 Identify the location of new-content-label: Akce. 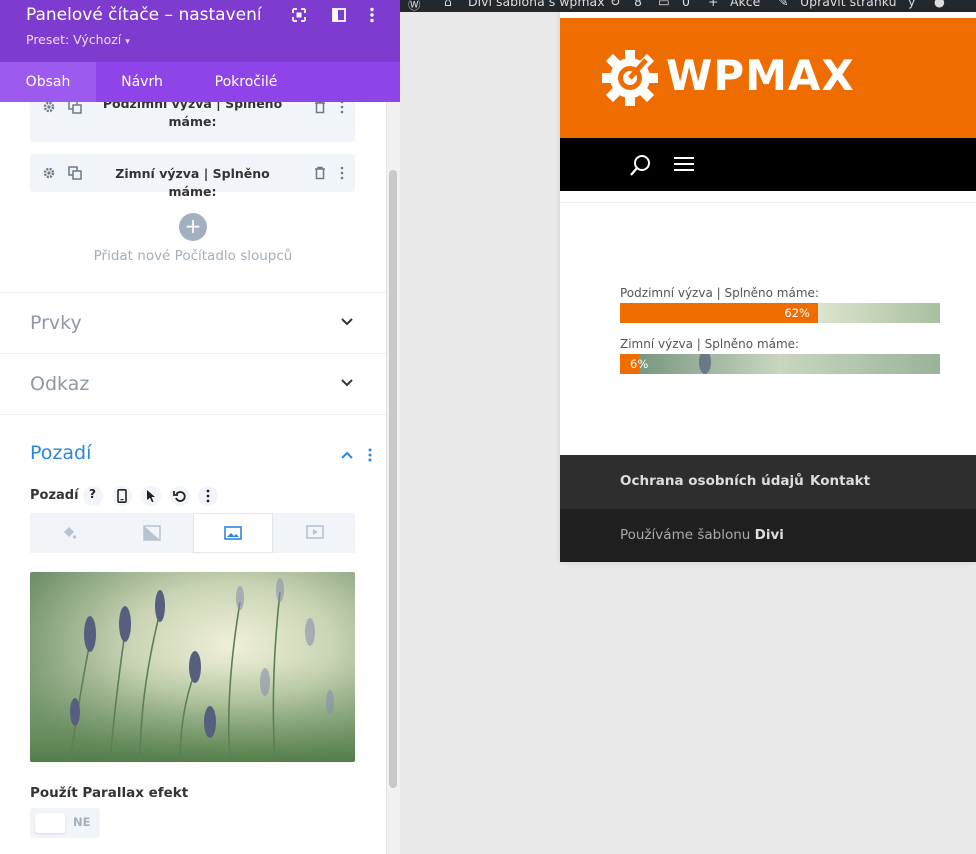
(745, 4).